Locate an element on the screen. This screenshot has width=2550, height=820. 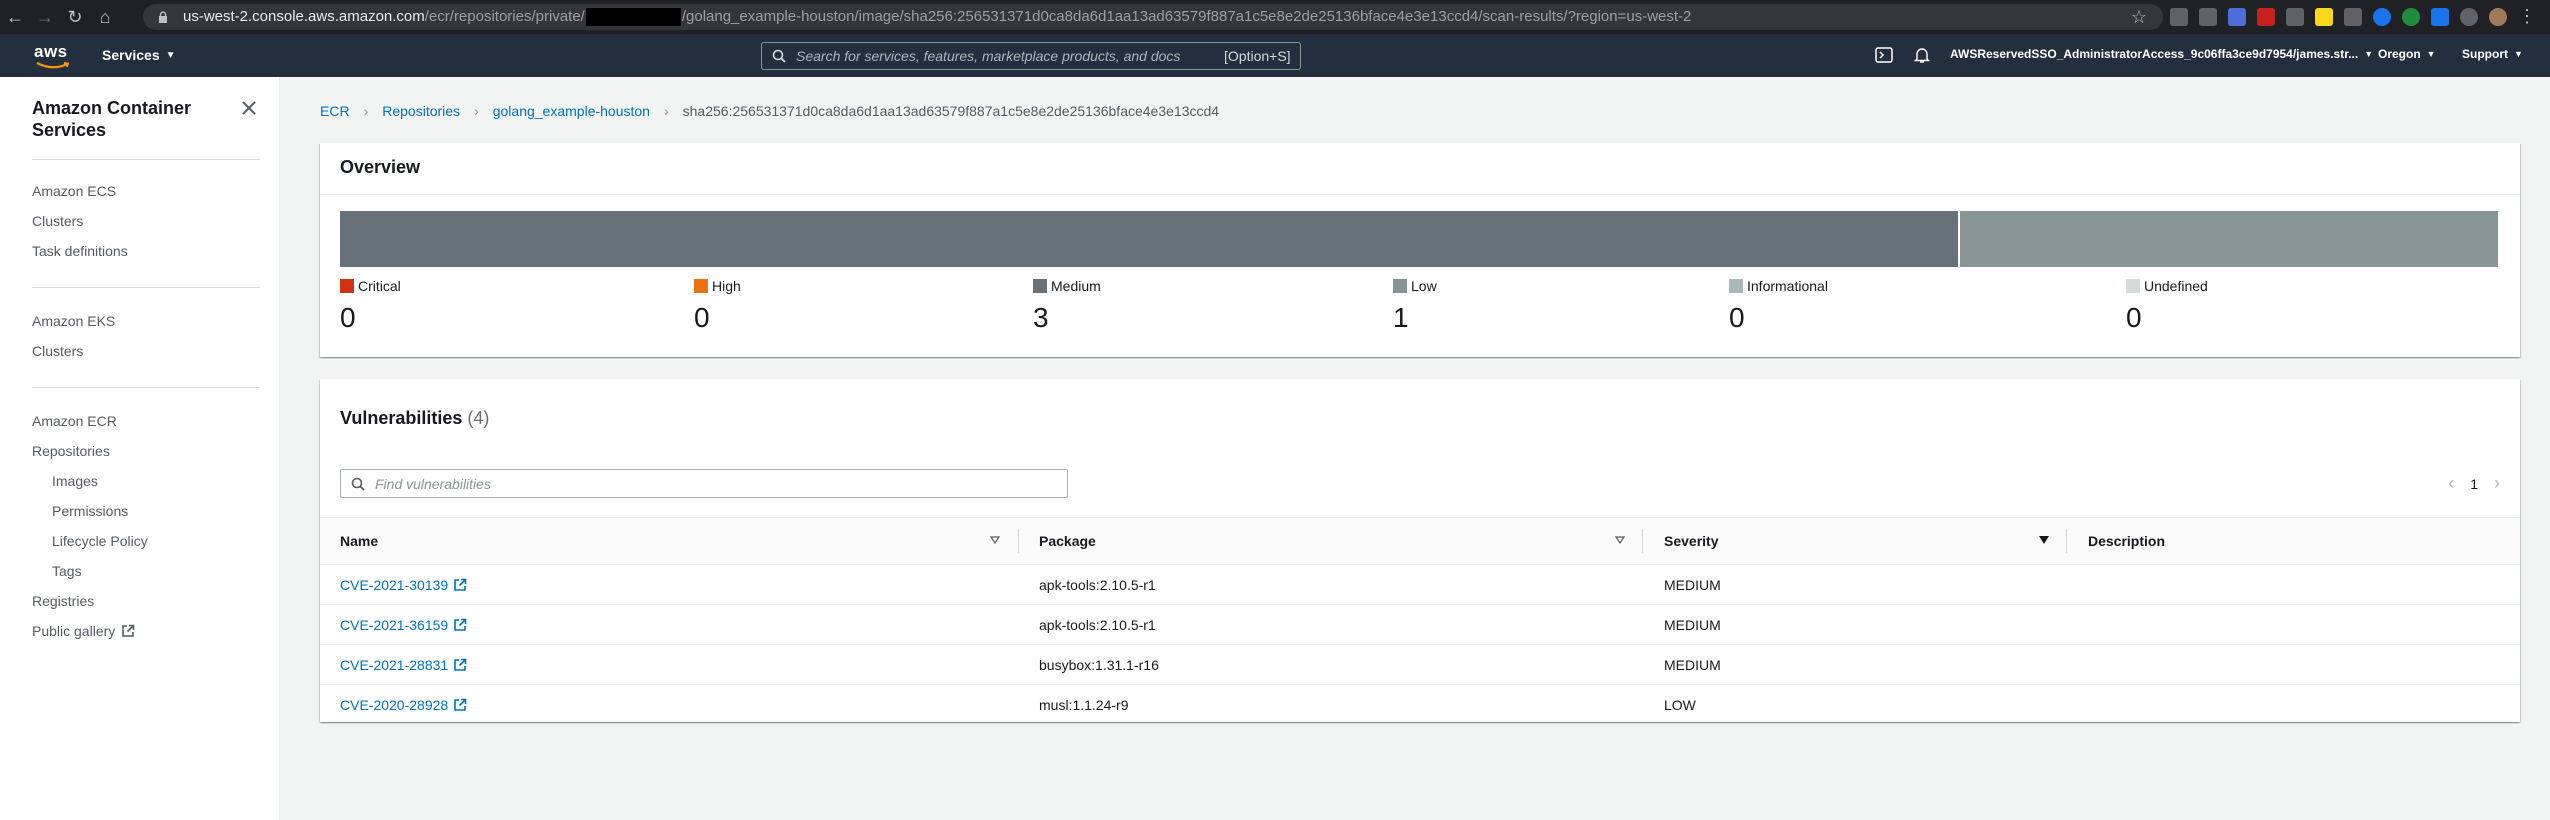
bookmark-star-icon: ☆ is located at coordinates (2139, 17).